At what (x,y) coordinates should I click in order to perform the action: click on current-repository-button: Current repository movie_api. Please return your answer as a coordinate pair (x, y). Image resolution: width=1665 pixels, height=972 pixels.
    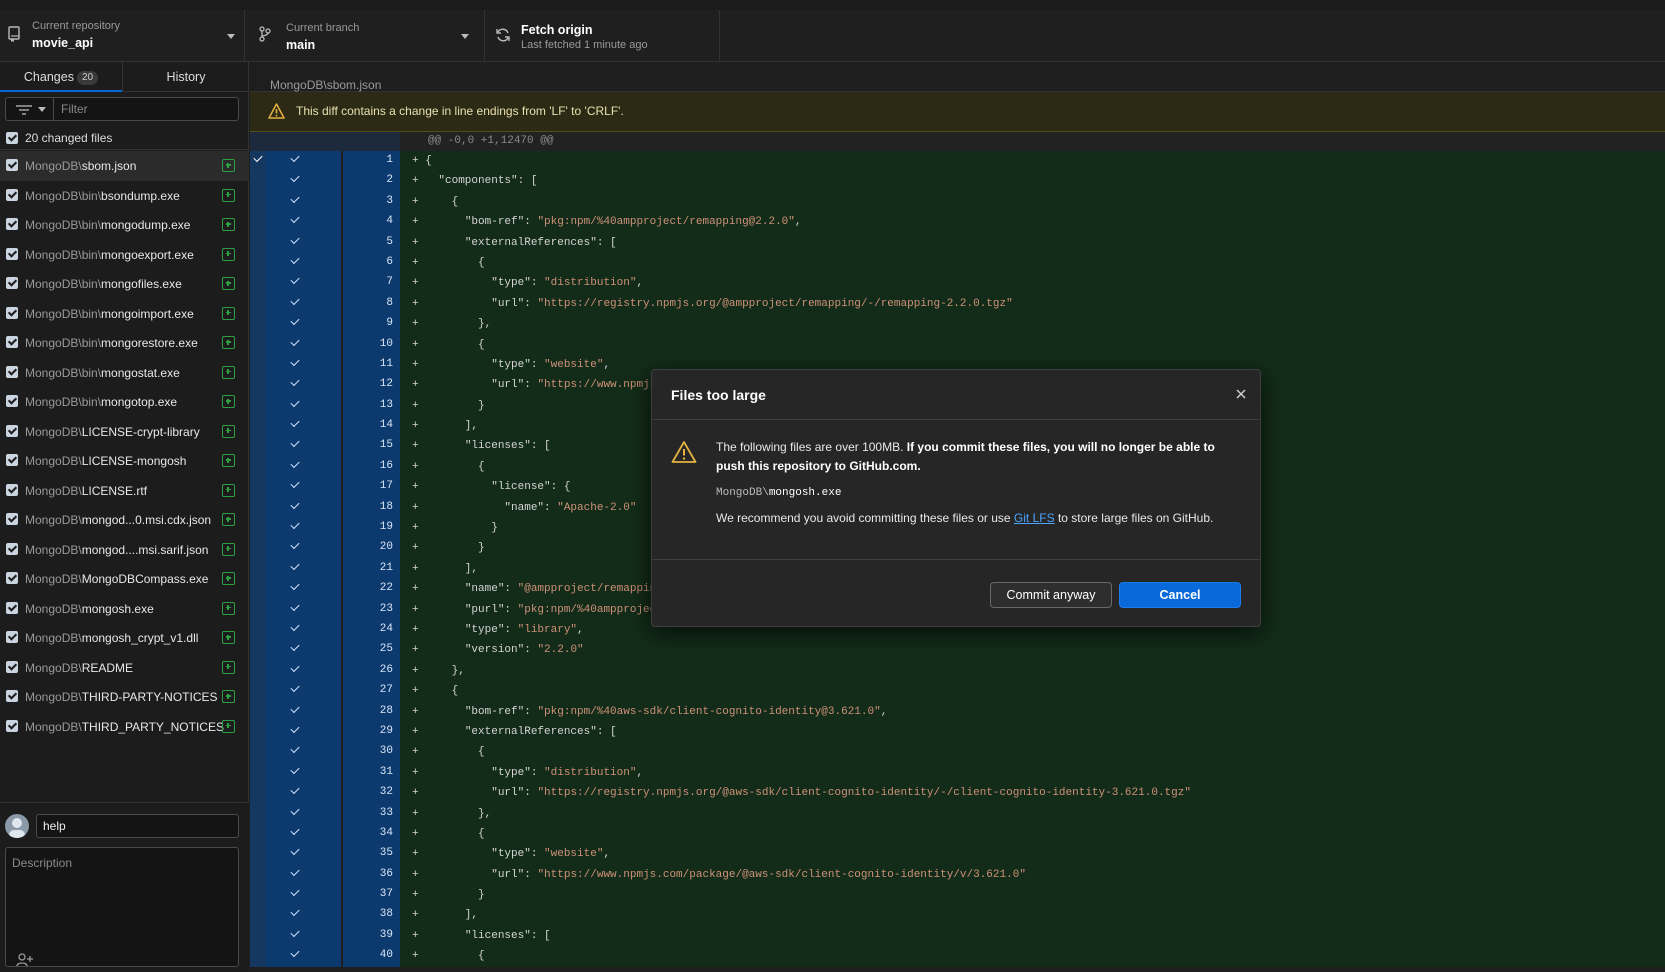
    Looking at the image, I should click on (122, 36).